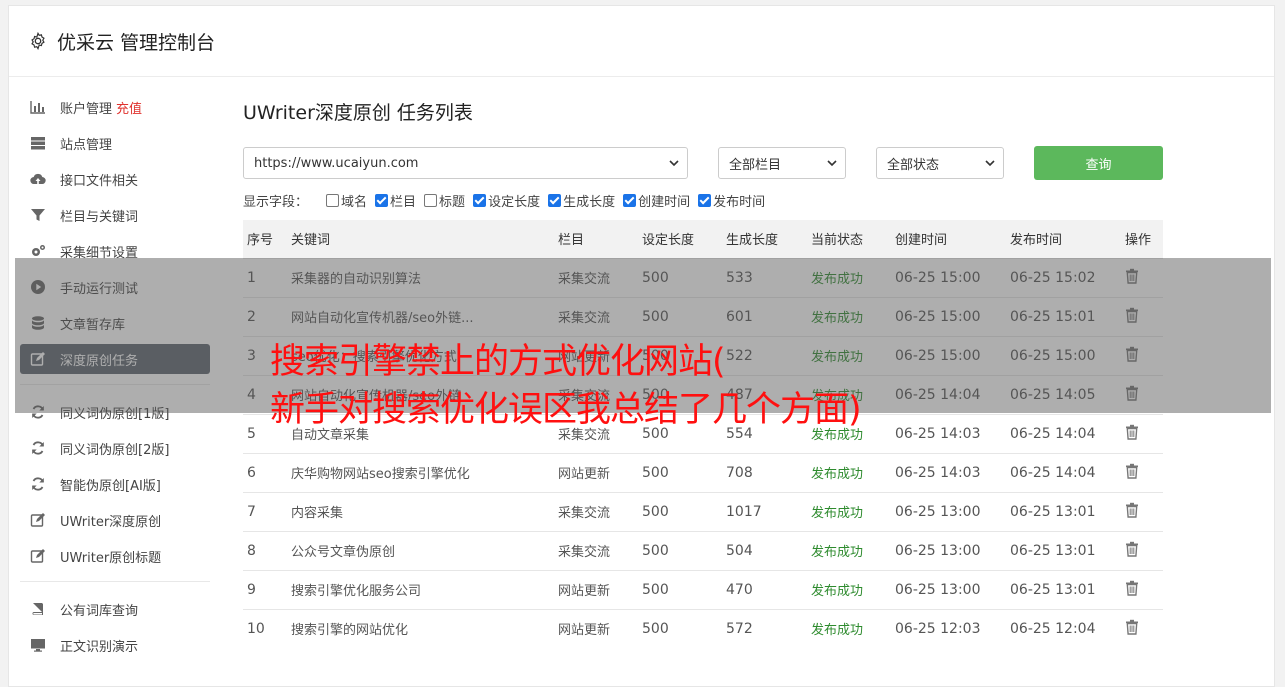 The width and height of the screenshot is (1285, 687). Describe the element at coordinates (1063, 472) in the screenshot. I see `row-publish-time: 06-25 14:04` at that location.